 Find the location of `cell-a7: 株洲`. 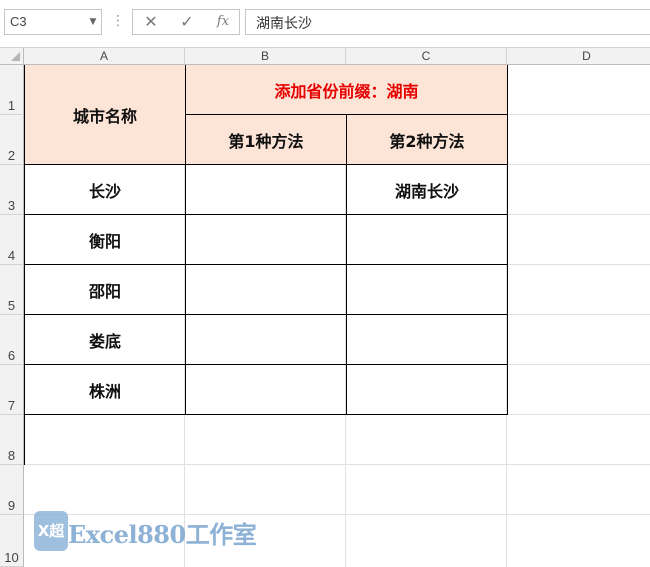

cell-a7: 株洲 is located at coordinates (105, 390).